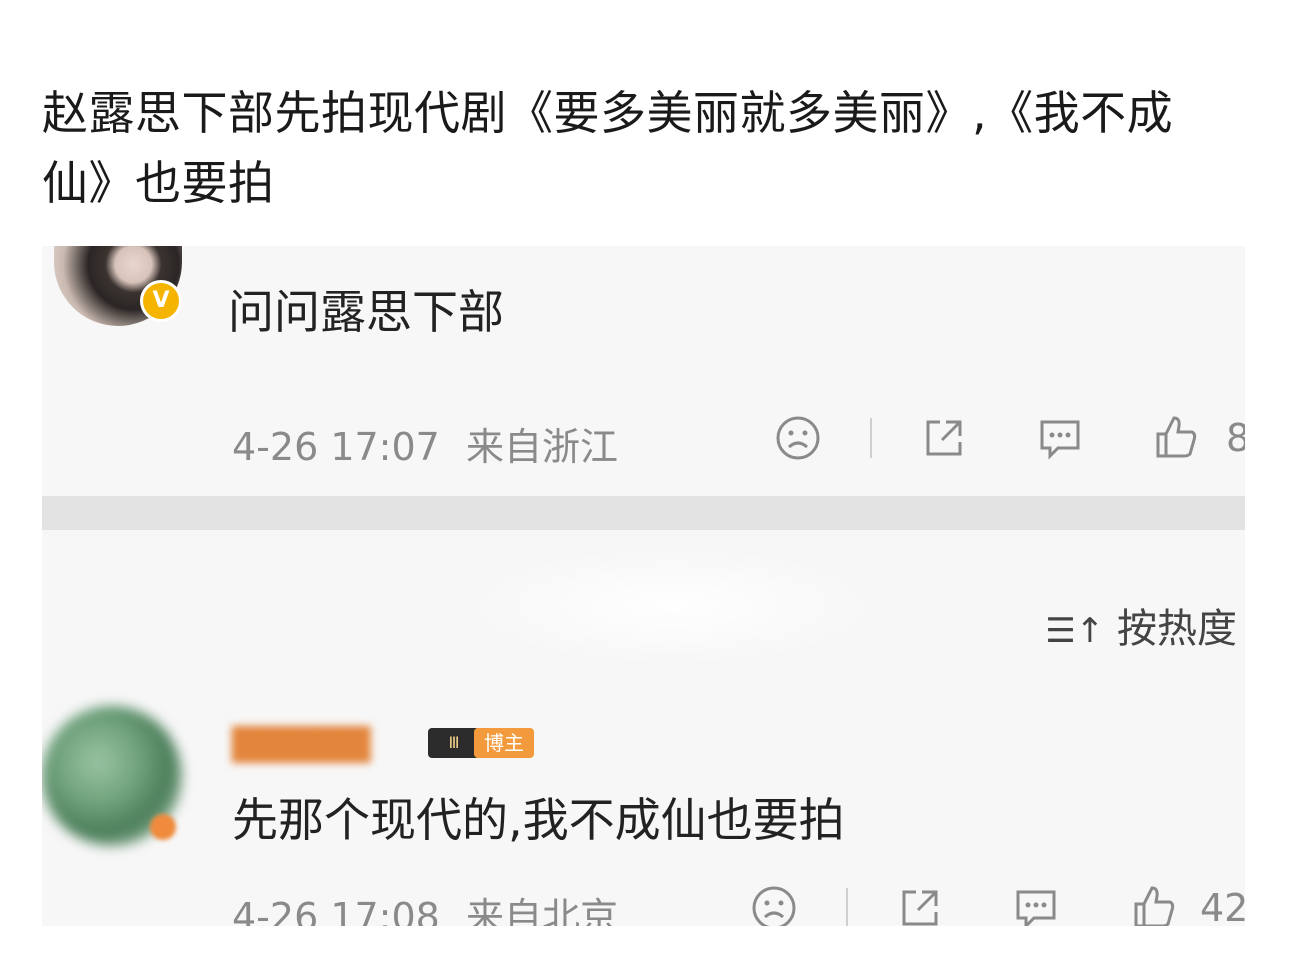 Image resolution: width=1290 pixels, height=960 pixels. What do you see at coordinates (336, 910) in the screenshot?
I see `comment-timestamp: 4-26 17:08` at bounding box center [336, 910].